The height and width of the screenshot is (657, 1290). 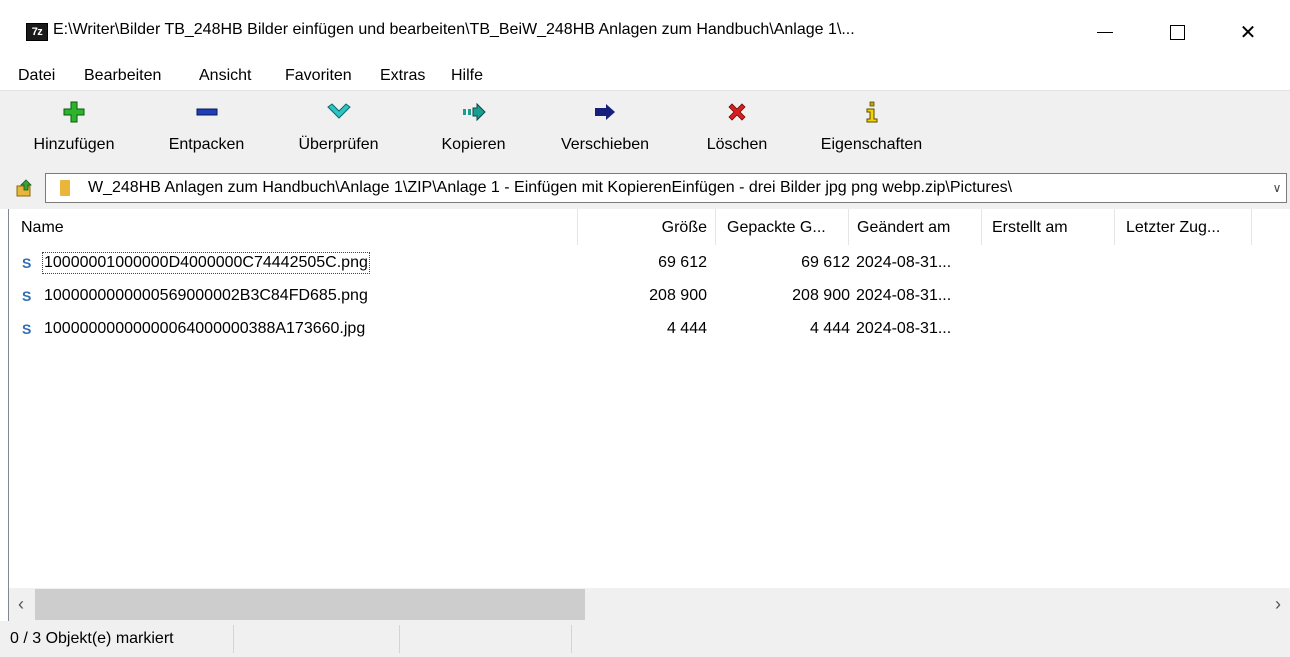 I want to click on file-packed-size: 4 444, so click(x=829, y=328).